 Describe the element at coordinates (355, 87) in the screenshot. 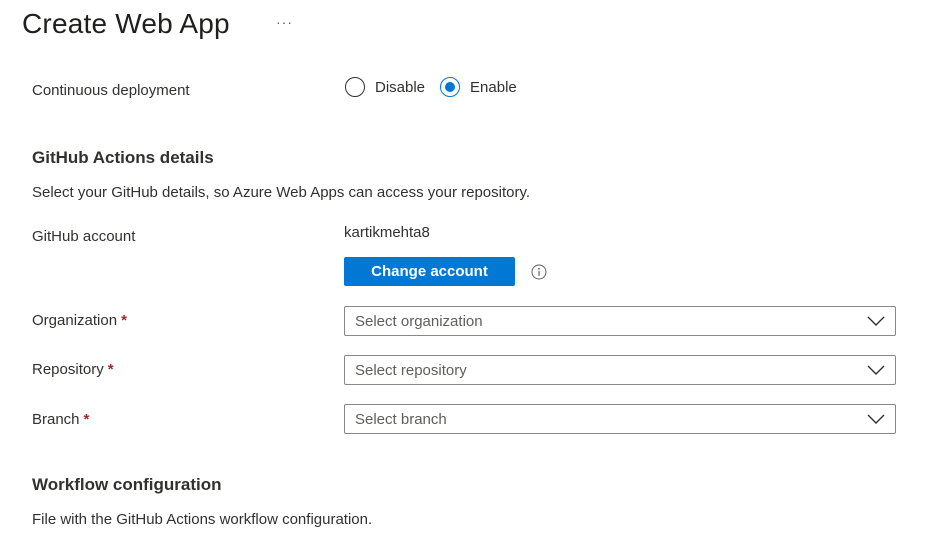

I see `radio-disable-circle` at that location.